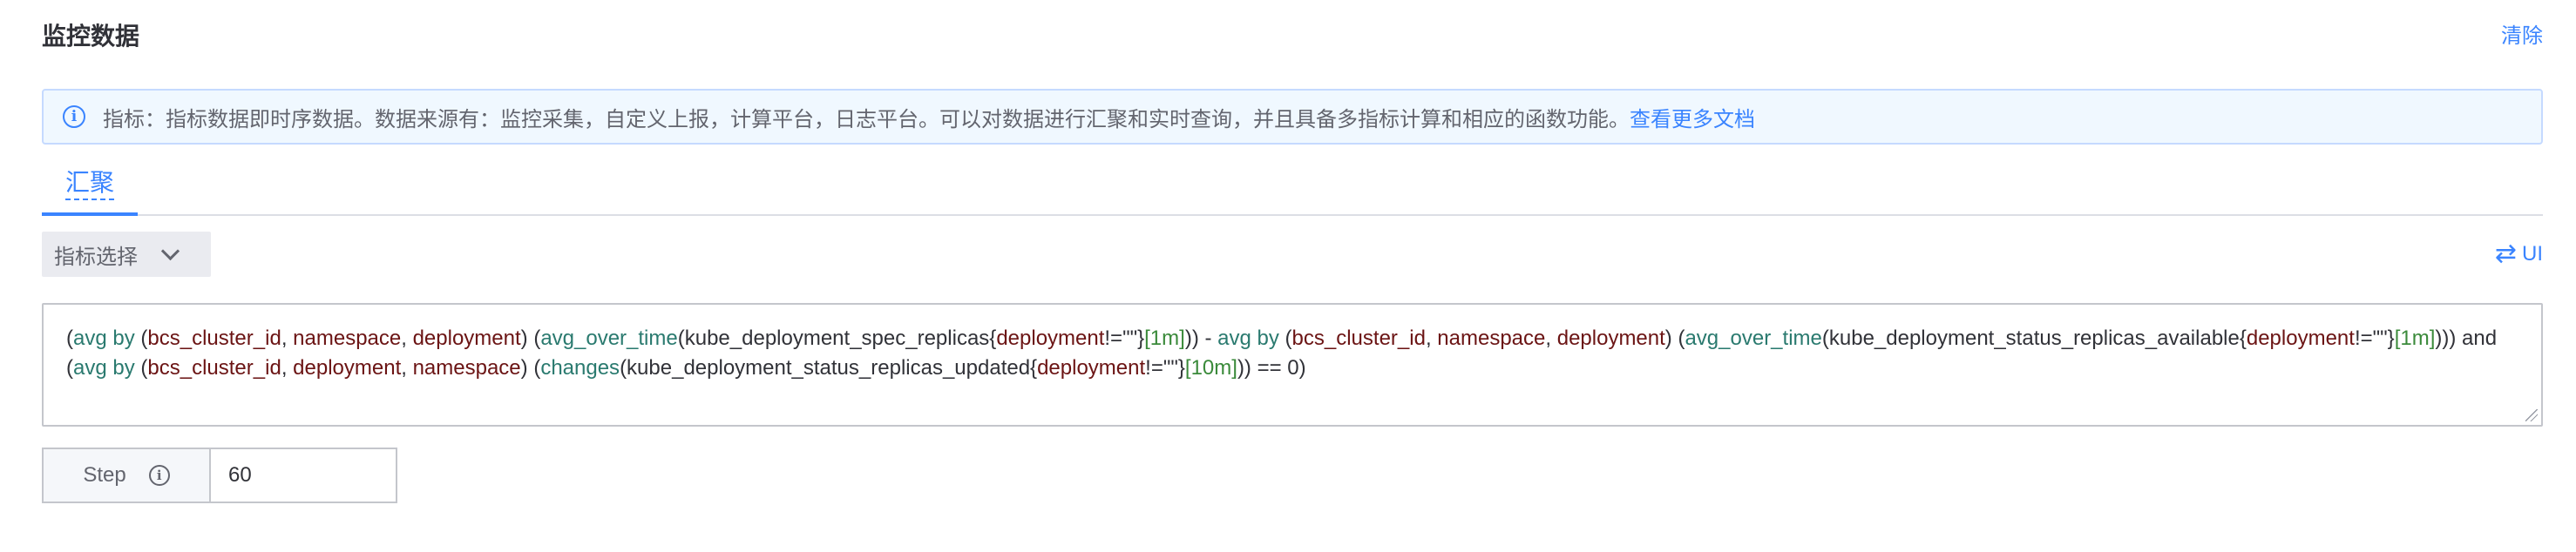 The width and height of the screenshot is (2576, 552). I want to click on step-label: Step, so click(105, 475).